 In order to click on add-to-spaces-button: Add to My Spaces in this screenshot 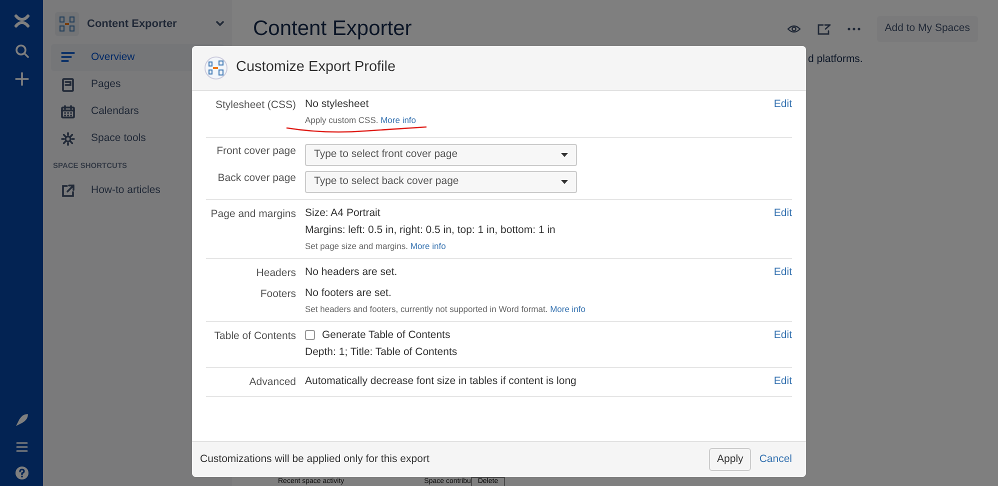, I will do `click(927, 29)`.